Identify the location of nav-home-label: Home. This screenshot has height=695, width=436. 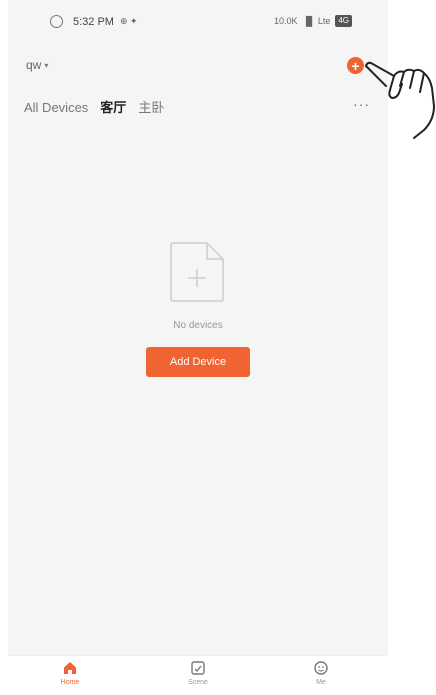
(70, 682).